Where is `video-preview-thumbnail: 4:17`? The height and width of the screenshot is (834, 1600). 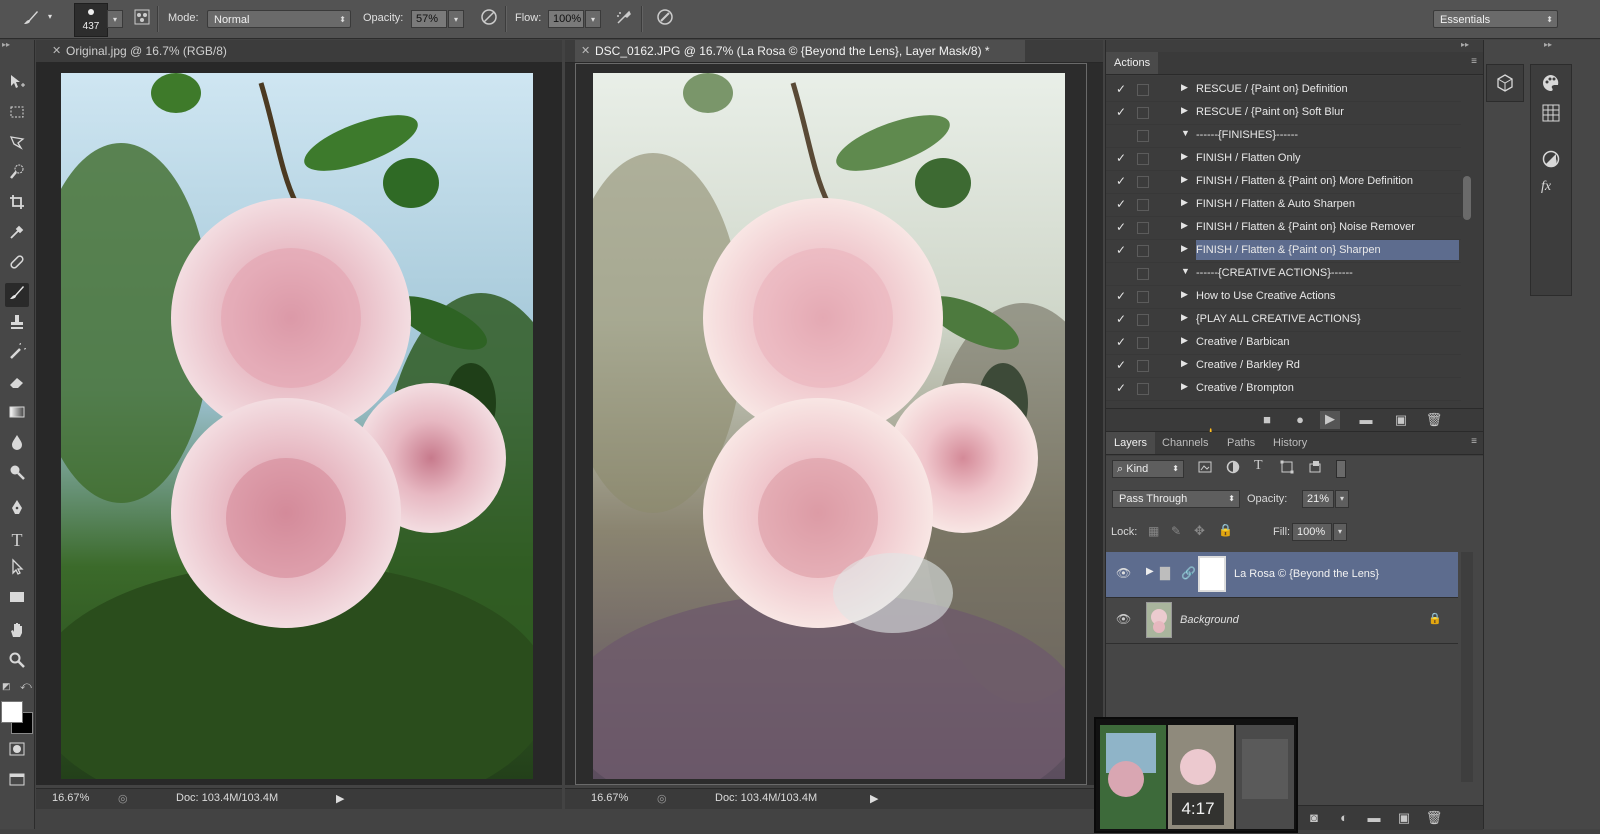 video-preview-thumbnail: 4:17 is located at coordinates (1196, 775).